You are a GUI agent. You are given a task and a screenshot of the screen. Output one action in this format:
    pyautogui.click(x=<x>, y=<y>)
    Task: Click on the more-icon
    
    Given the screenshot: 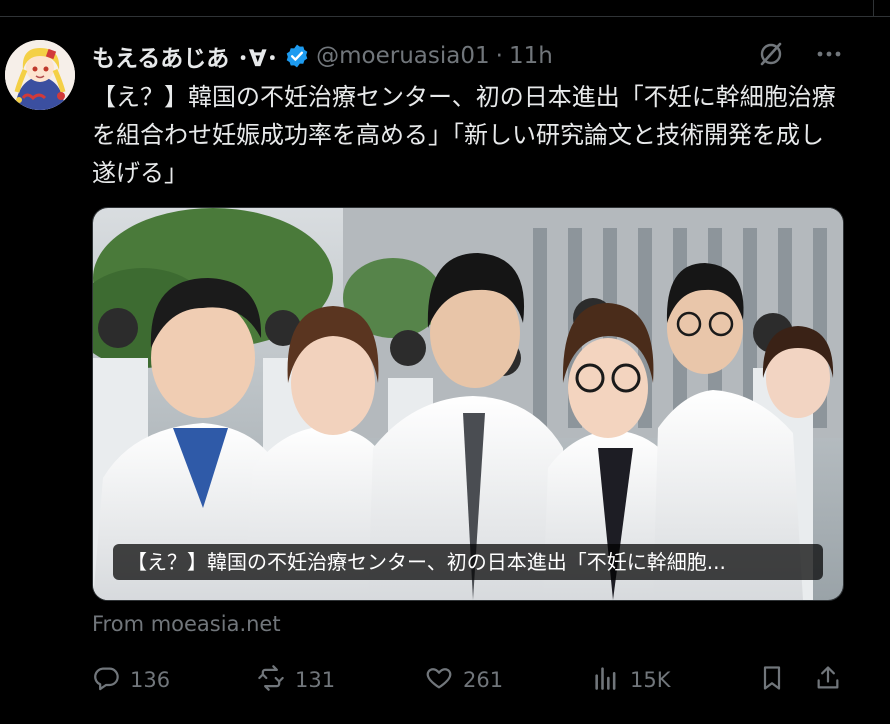 What is the action you would take?
    pyautogui.click(x=829, y=54)
    